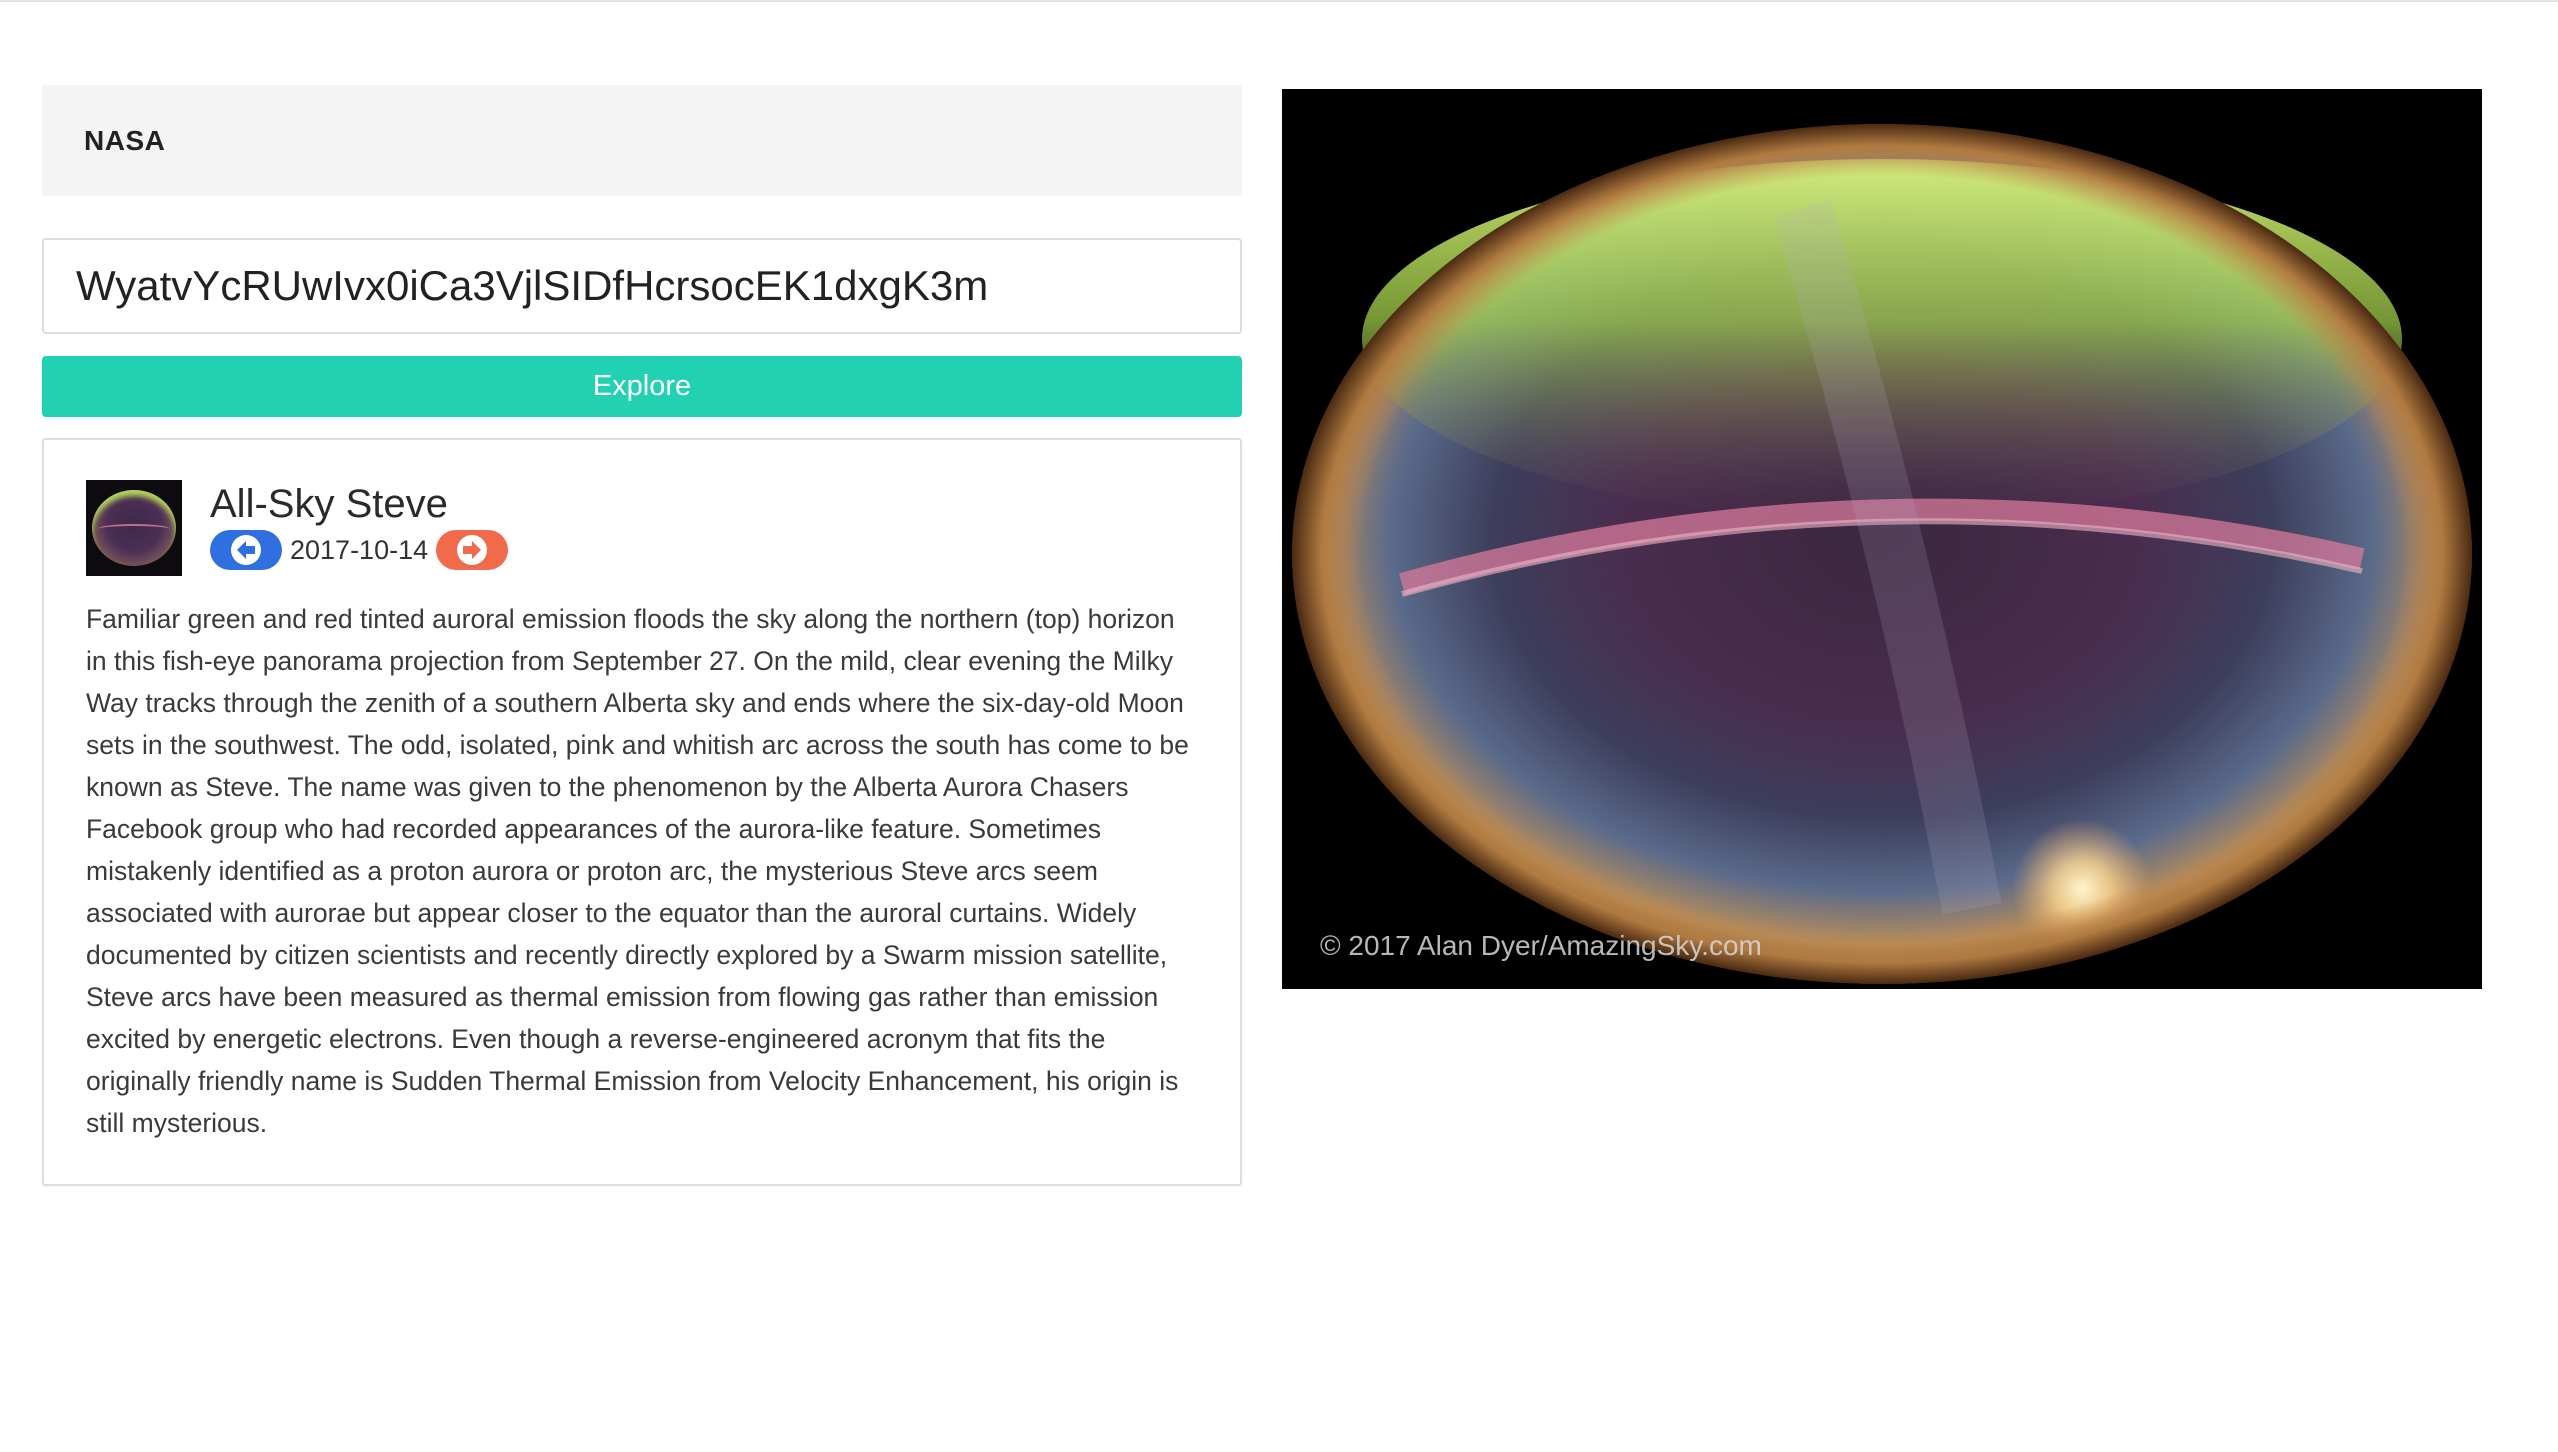 The image size is (2558, 1452). I want to click on top-divider, so click(1279, 1).